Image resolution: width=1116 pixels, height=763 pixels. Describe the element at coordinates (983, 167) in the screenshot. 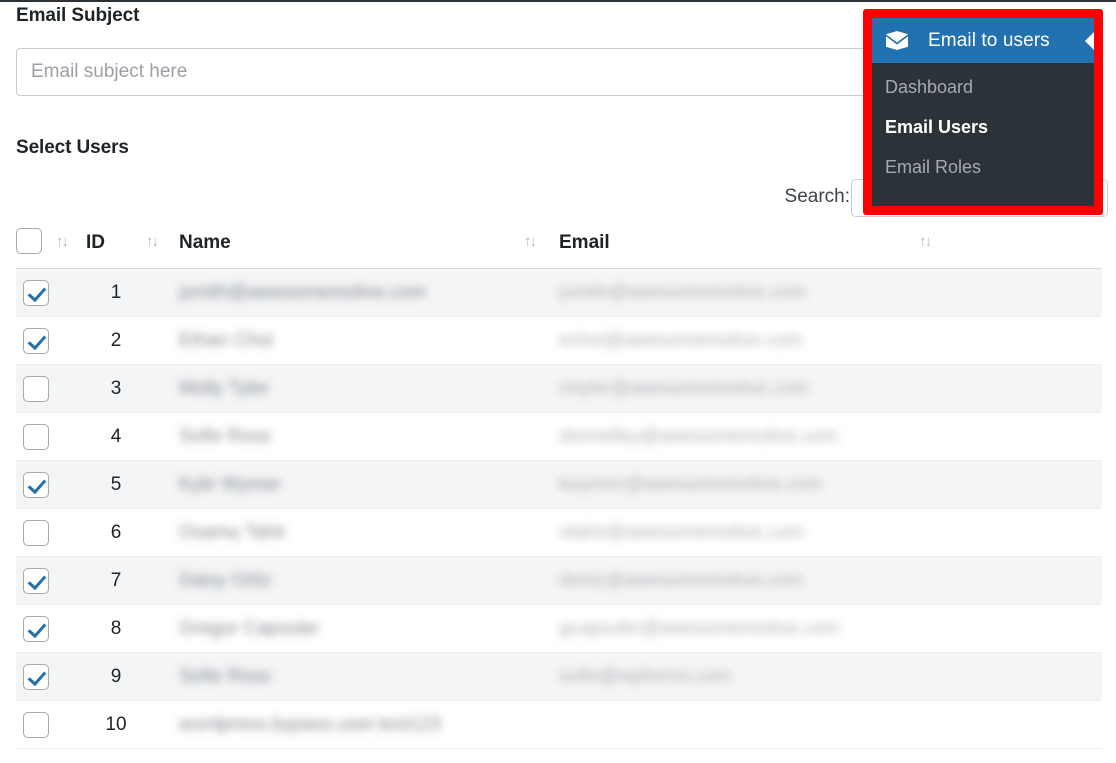

I see `menu-item-email-roles: Email Roles` at that location.